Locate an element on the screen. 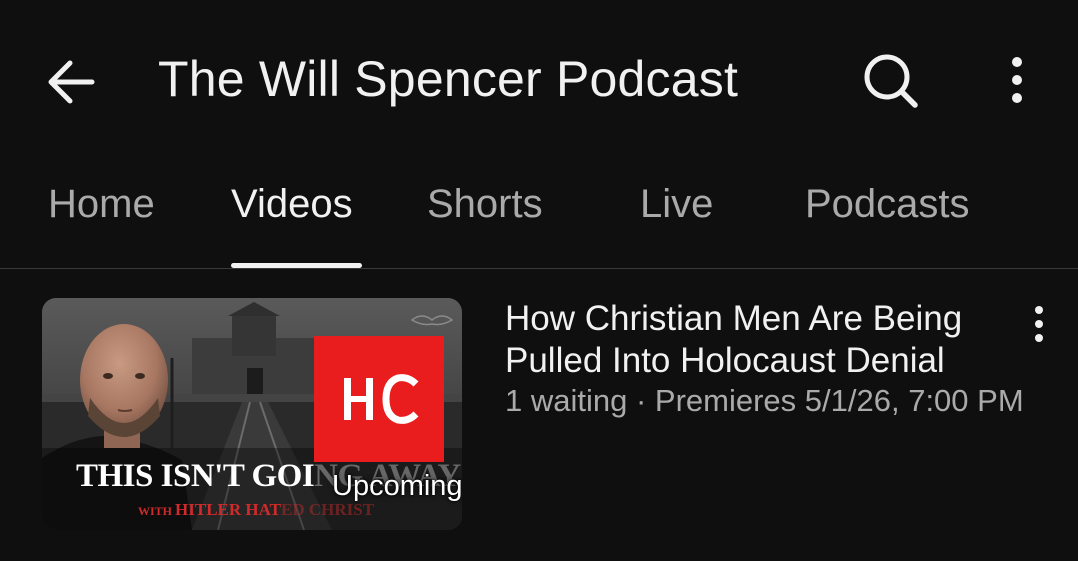 The width and height of the screenshot is (1078, 561). arrow-left-icon is located at coordinates (71, 82).